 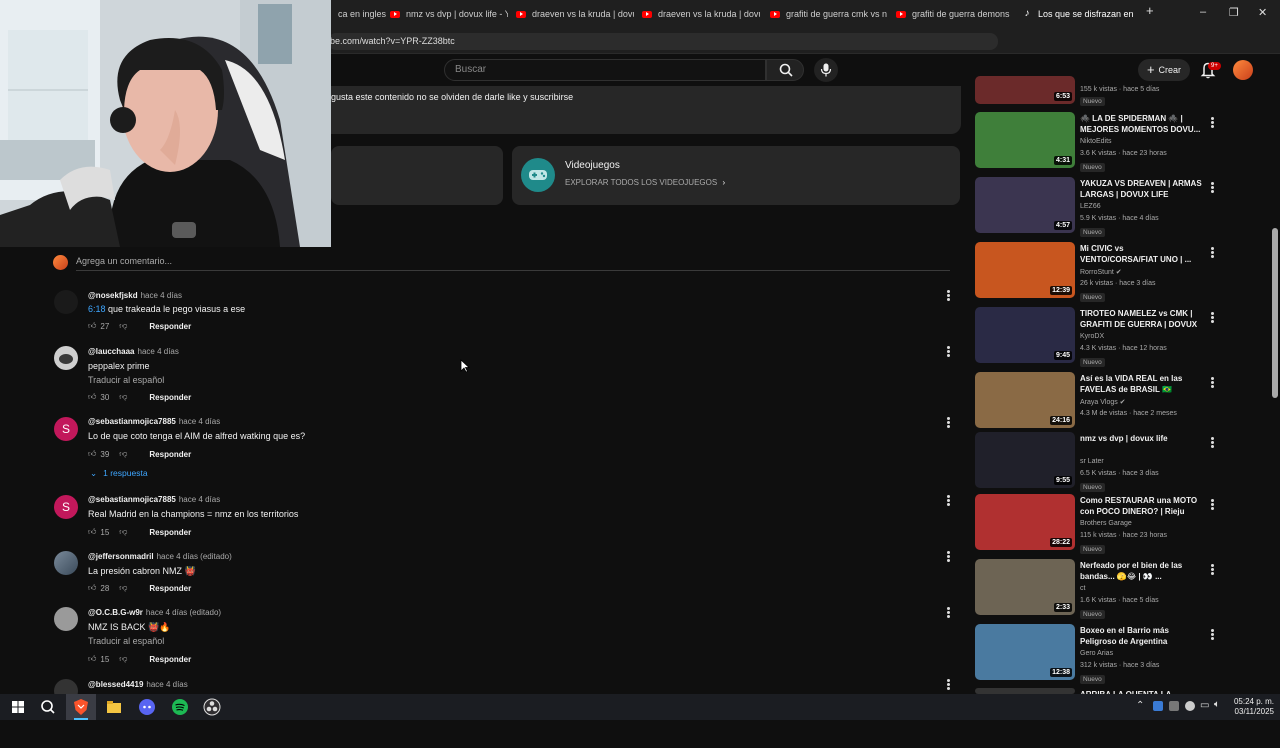 What do you see at coordinates (1078, 14) in the screenshot?
I see `browser-tab-active: ♪ Los que se disfrazan en ha` at bounding box center [1078, 14].